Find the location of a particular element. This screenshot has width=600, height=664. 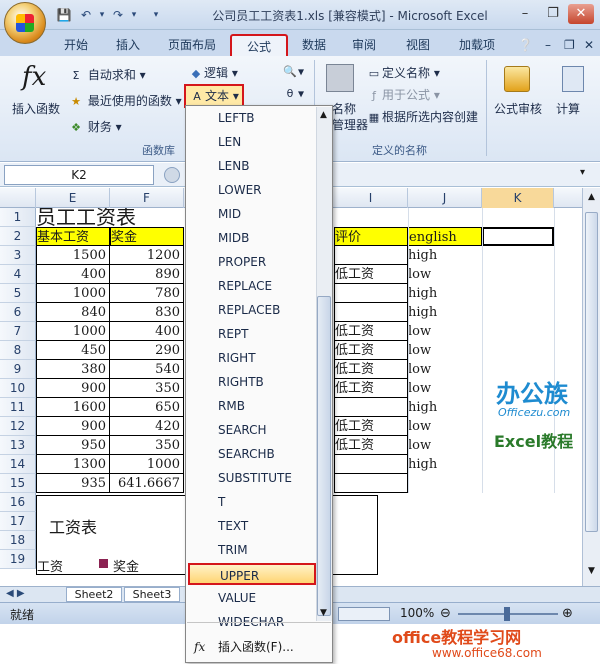

sheet-nav-icons: ◀ ▶ is located at coordinates (15, 593).